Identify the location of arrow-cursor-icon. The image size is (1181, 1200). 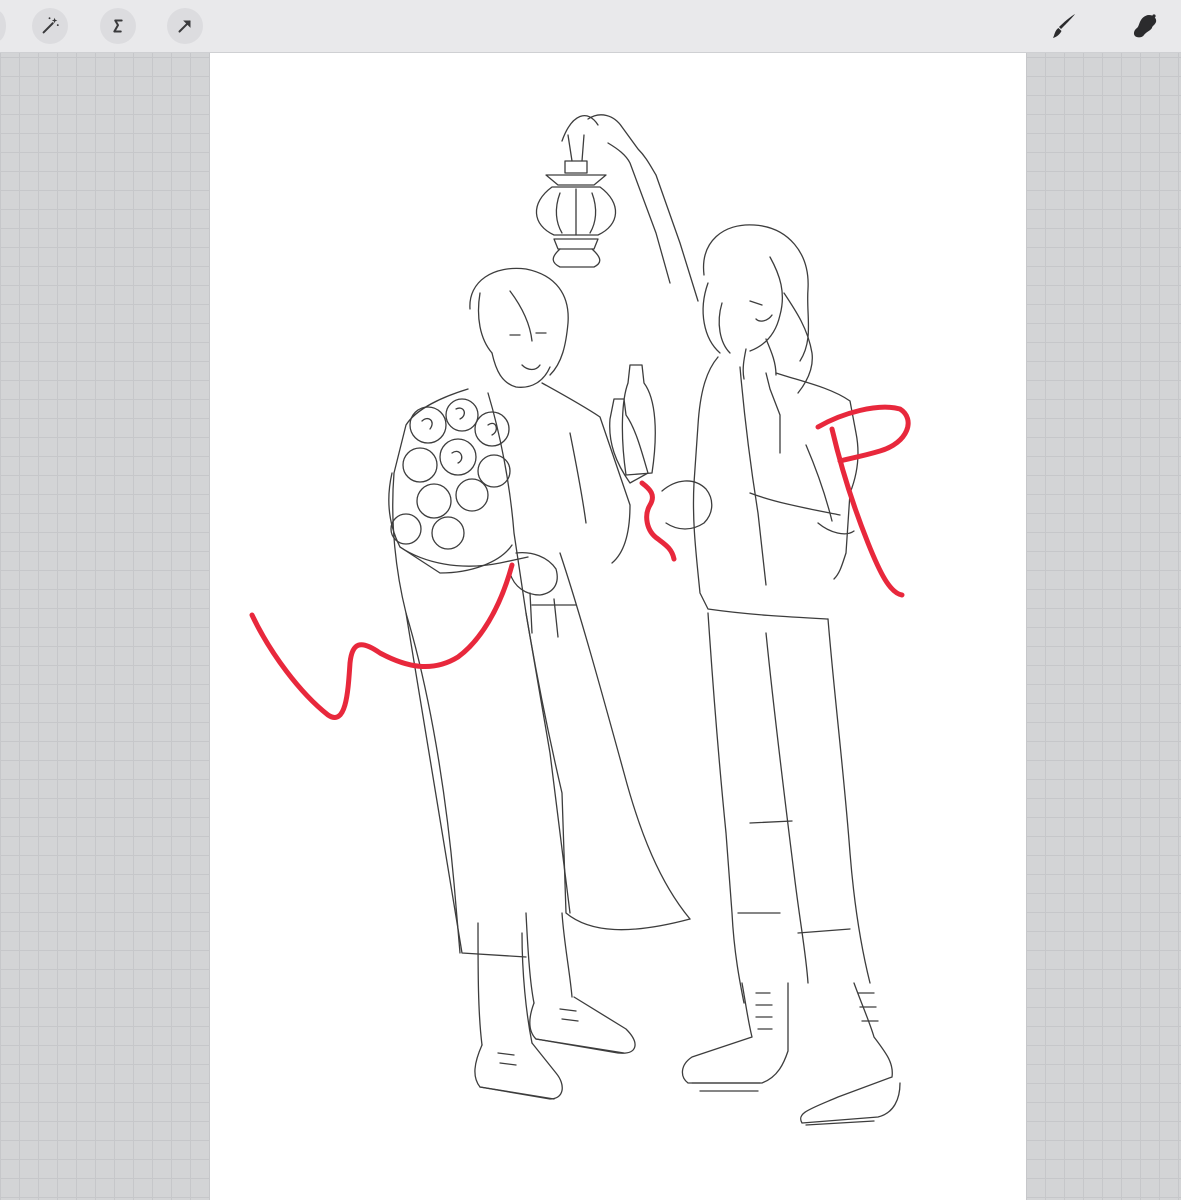
(184, 26).